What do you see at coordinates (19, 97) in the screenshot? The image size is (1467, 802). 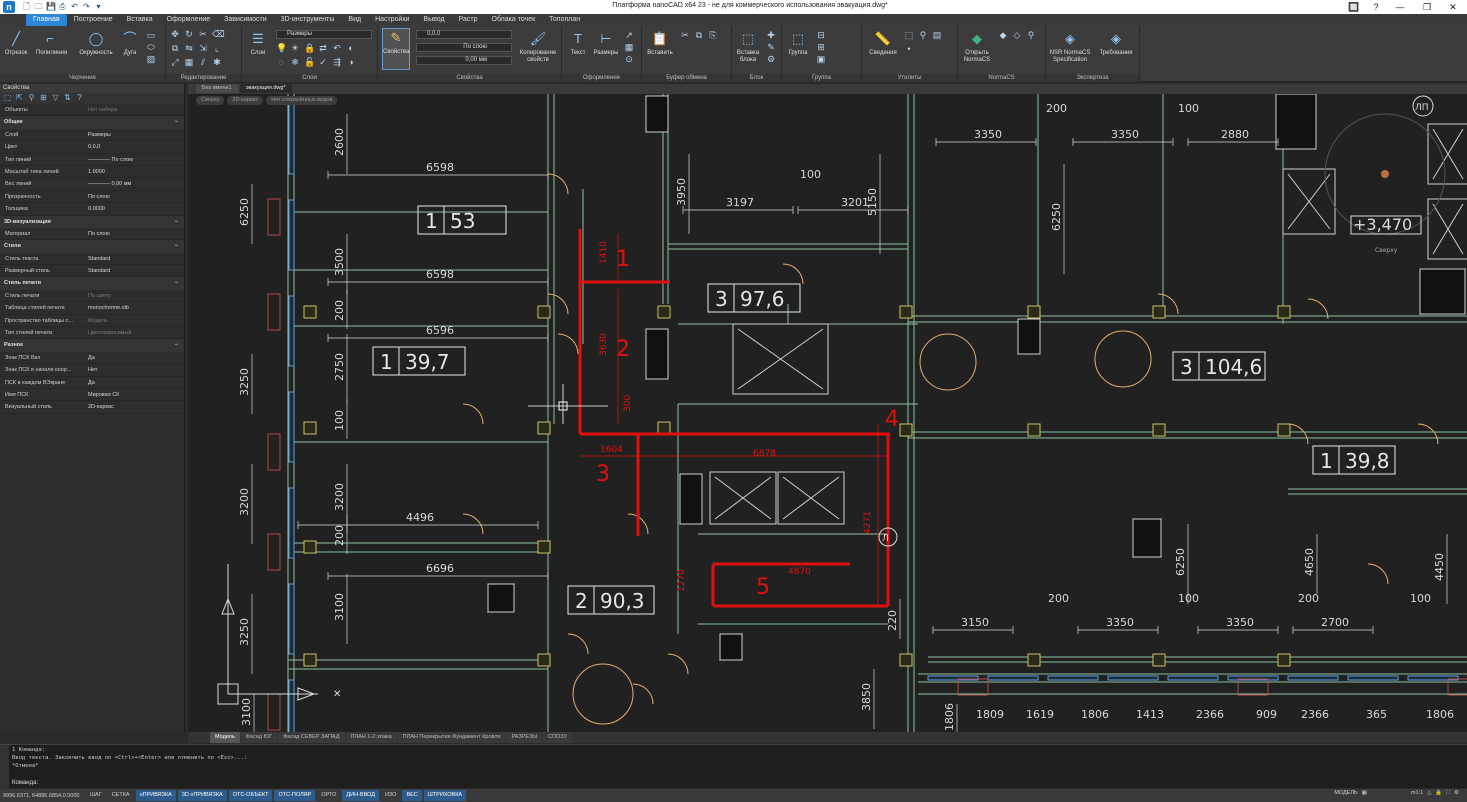 I see `pick-icon: ⇱` at bounding box center [19, 97].